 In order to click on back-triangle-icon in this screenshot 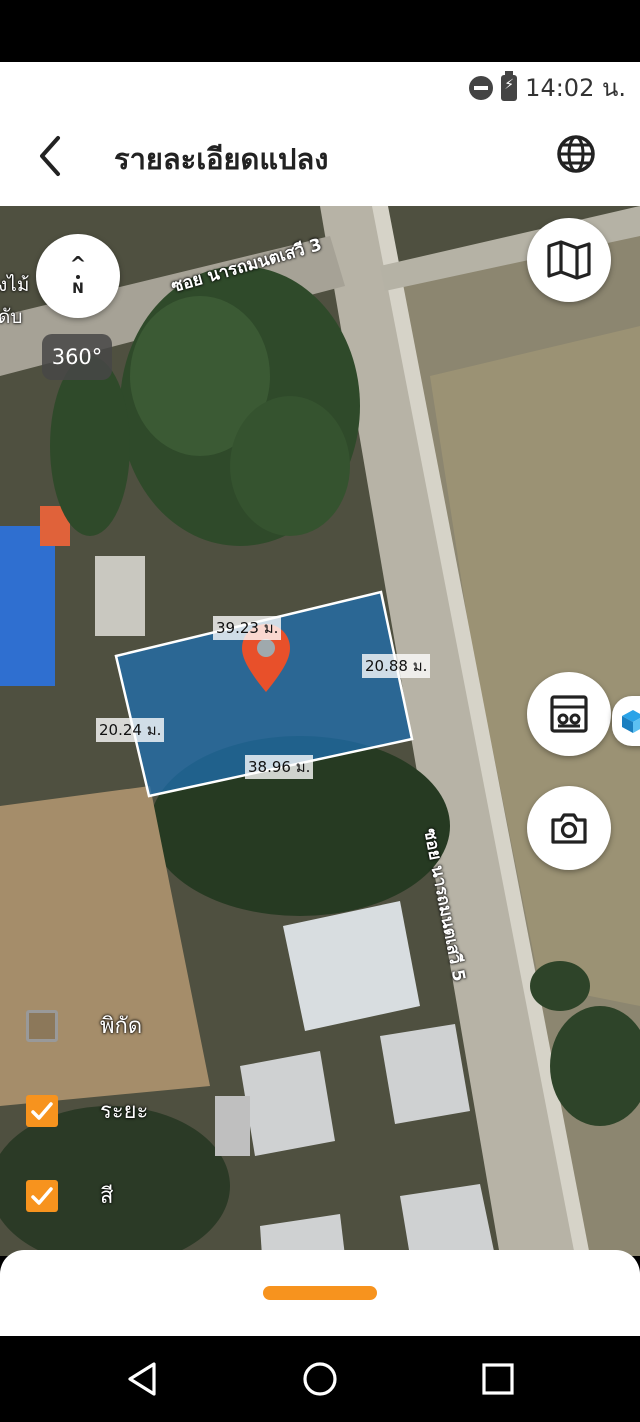, I will do `click(142, 1379)`.